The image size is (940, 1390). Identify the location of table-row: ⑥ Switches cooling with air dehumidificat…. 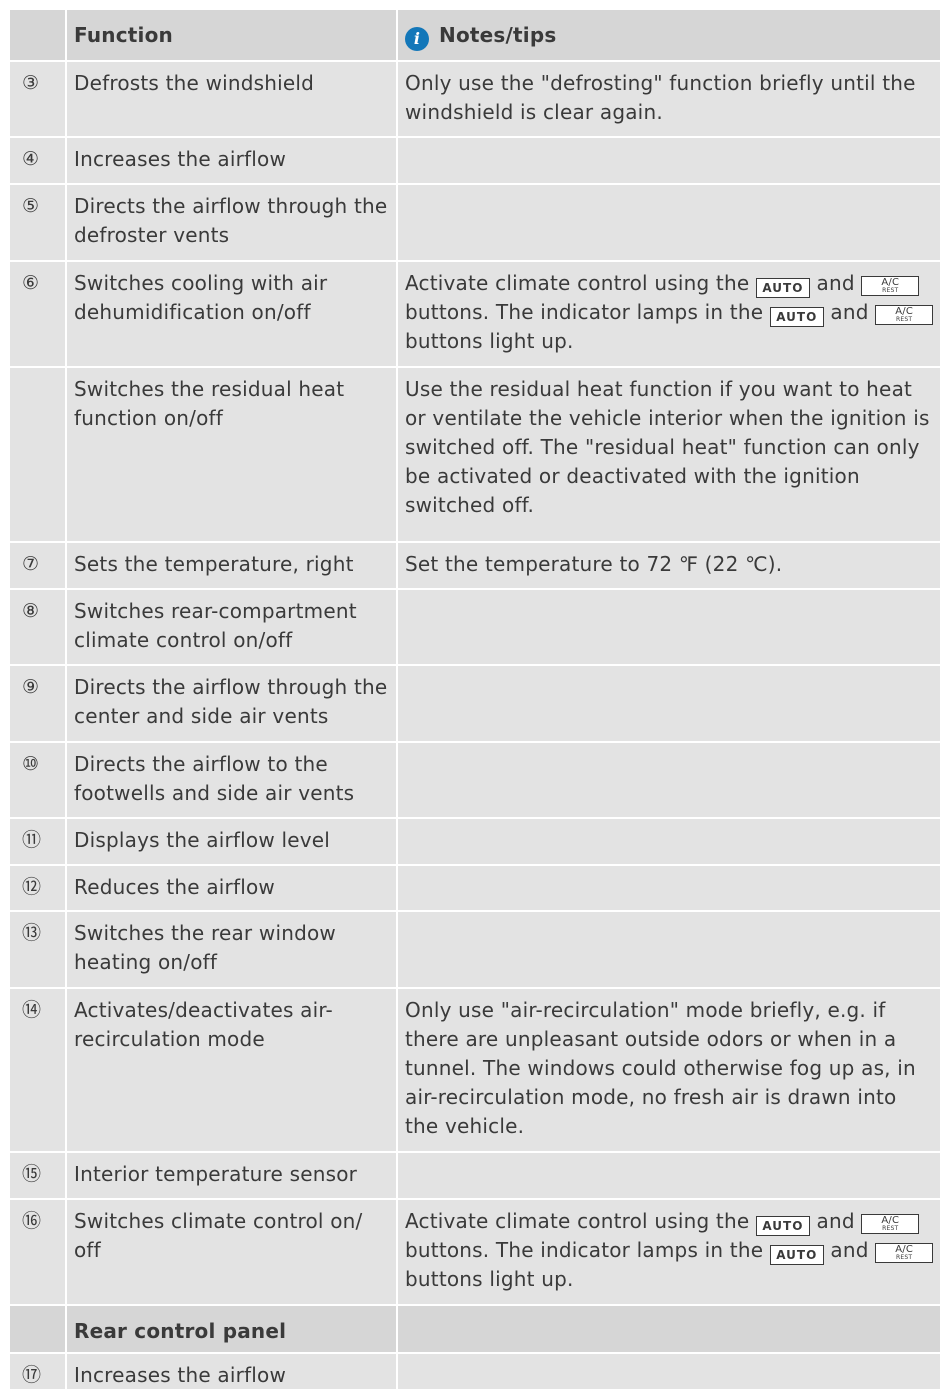
(475, 314).